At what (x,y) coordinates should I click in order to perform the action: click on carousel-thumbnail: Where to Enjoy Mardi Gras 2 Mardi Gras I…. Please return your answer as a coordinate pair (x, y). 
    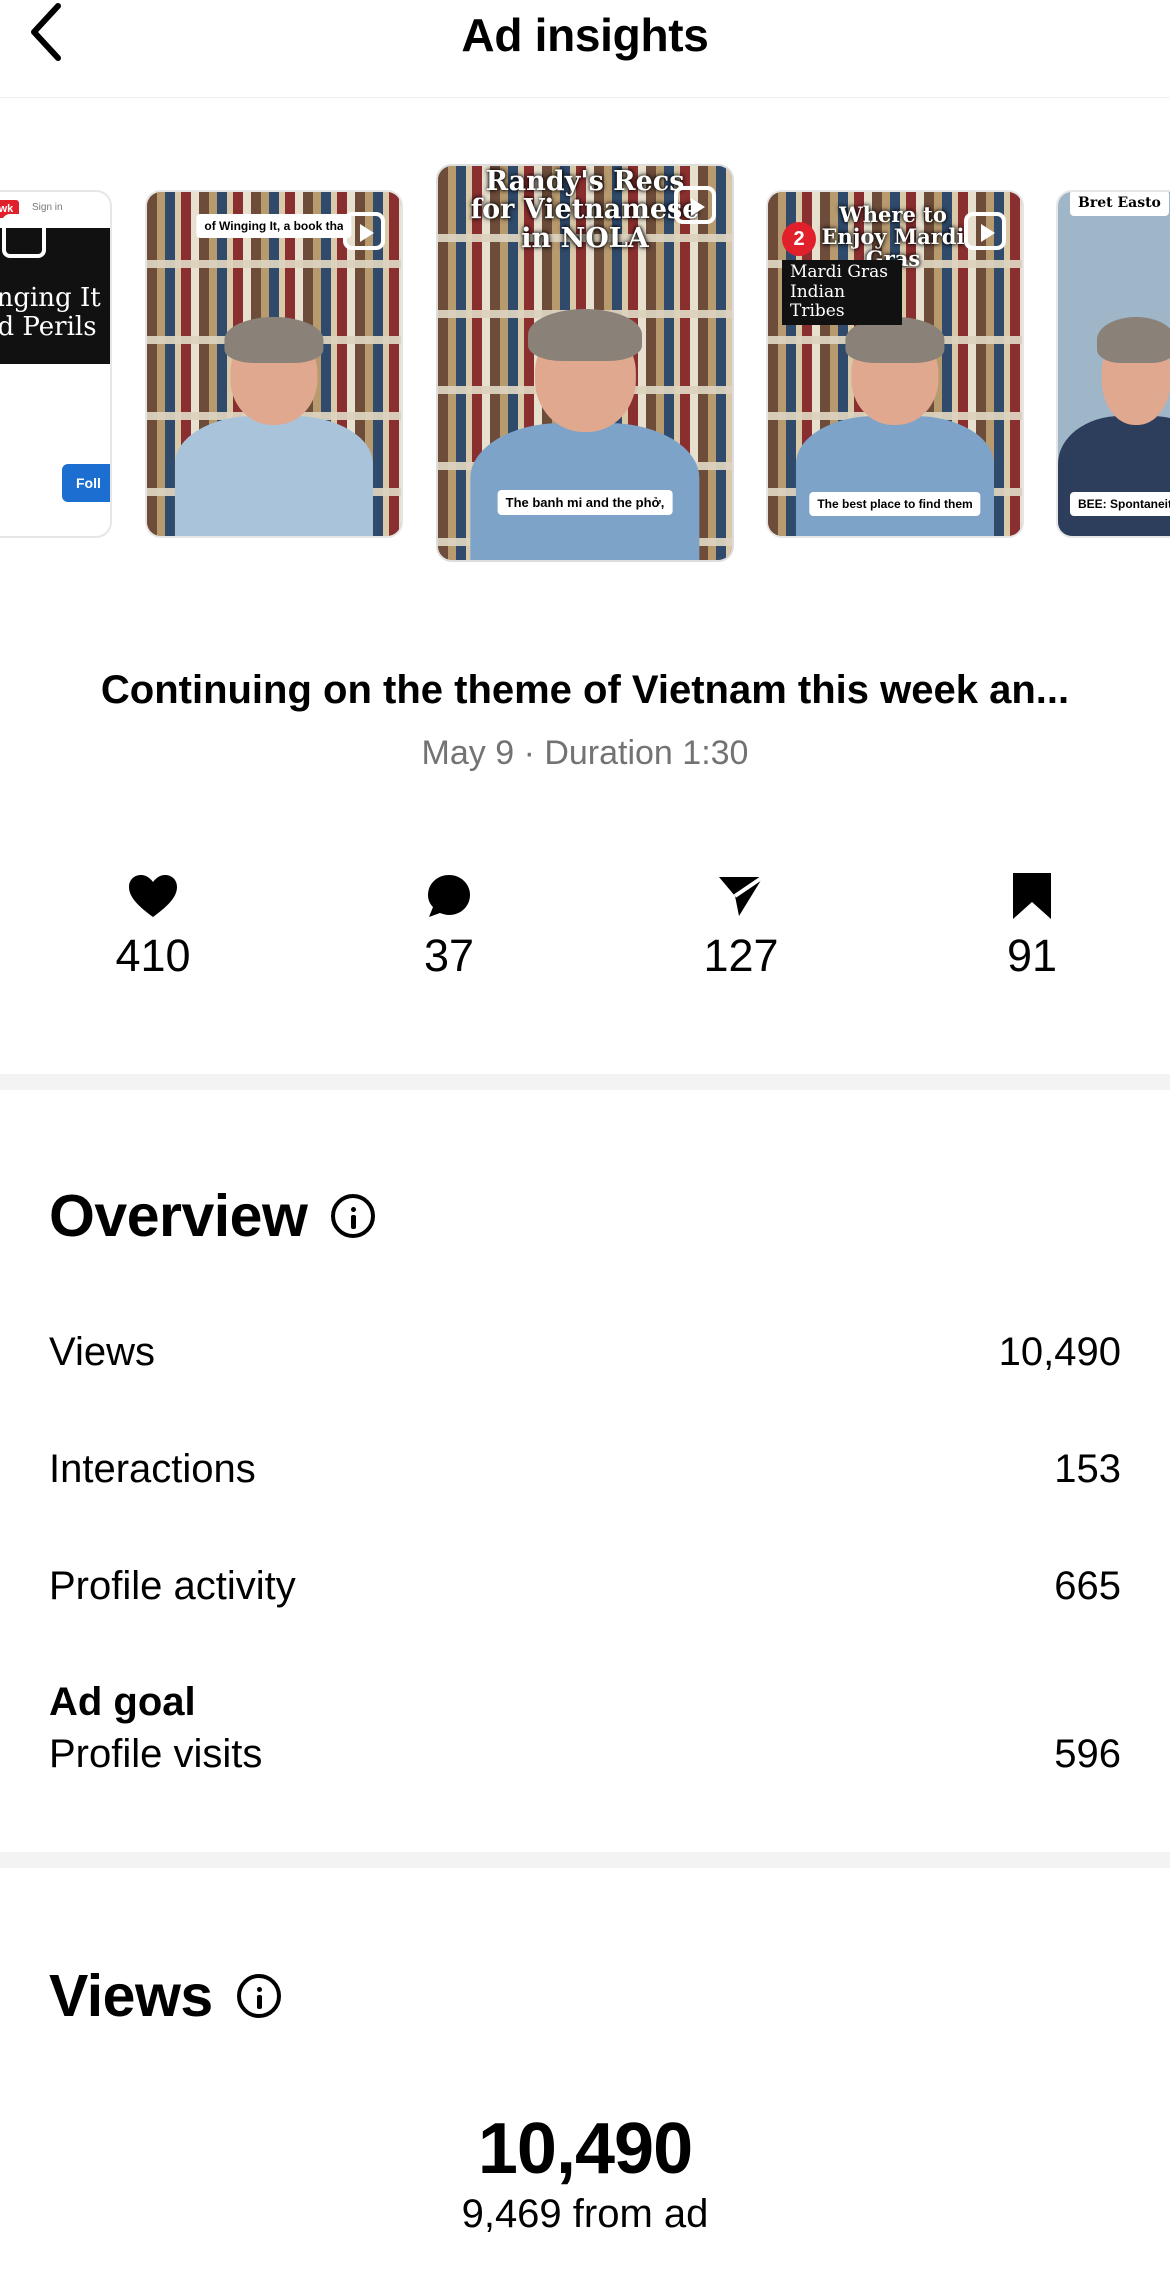
    Looking at the image, I should click on (895, 364).